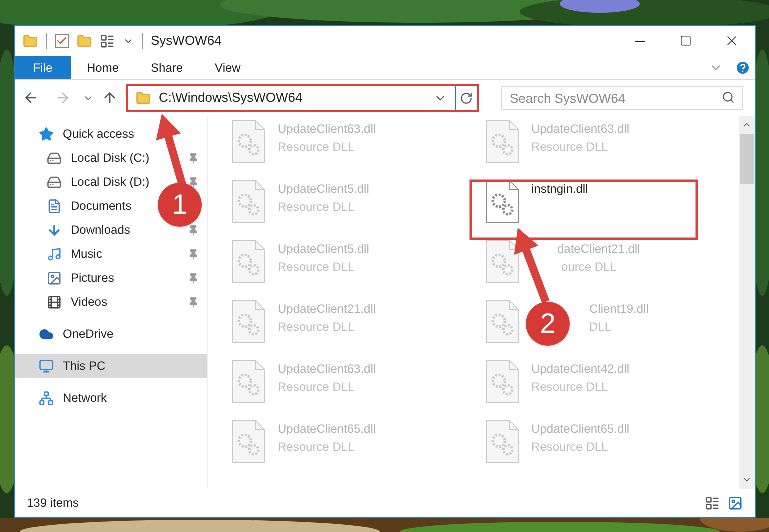 The height and width of the screenshot is (532, 769). I want to click on sidebar-item: Network, so click(85, 398).